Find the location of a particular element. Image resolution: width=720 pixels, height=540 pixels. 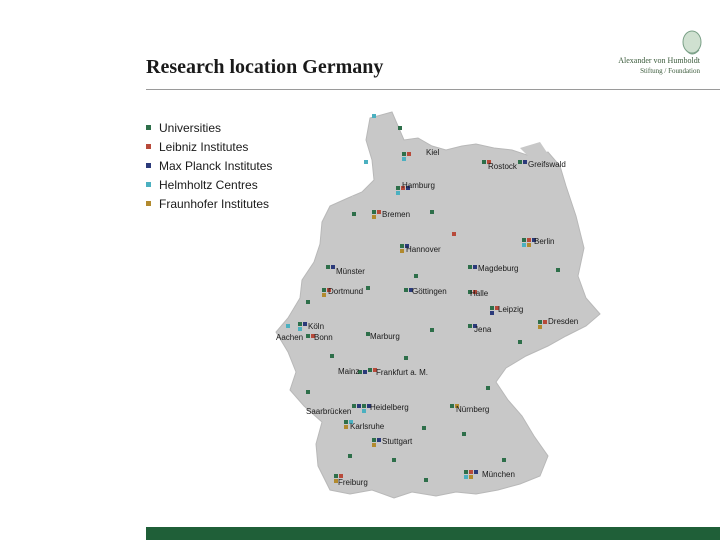

city-dortmund: Dortmund is located at coordinates (346, 291).